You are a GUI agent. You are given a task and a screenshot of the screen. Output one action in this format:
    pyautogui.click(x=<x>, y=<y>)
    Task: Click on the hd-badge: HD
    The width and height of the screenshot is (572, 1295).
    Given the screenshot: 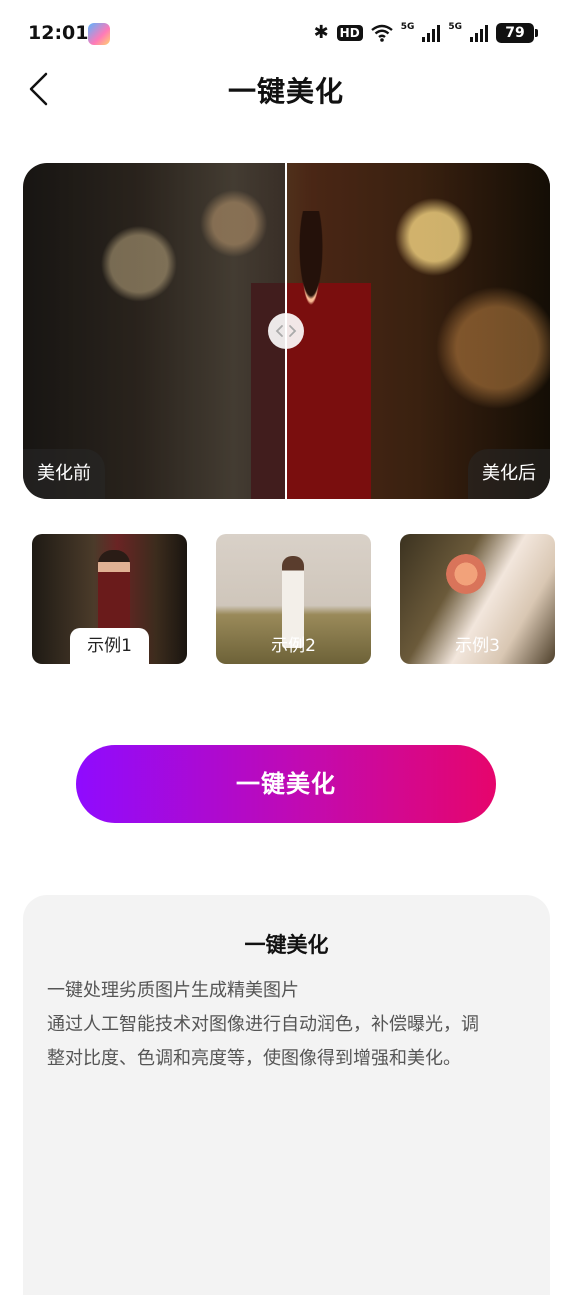 What is the action you would take?
    pyautogui.click(x=349, y=32)
    